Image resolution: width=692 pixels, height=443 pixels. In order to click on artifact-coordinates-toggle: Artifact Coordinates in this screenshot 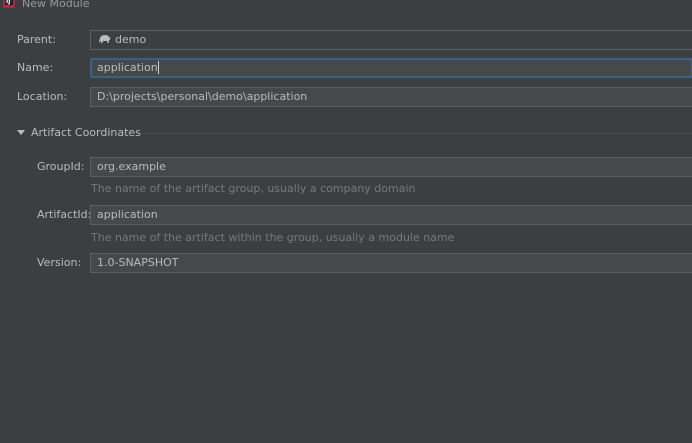, I will do `click(79, 133)`.